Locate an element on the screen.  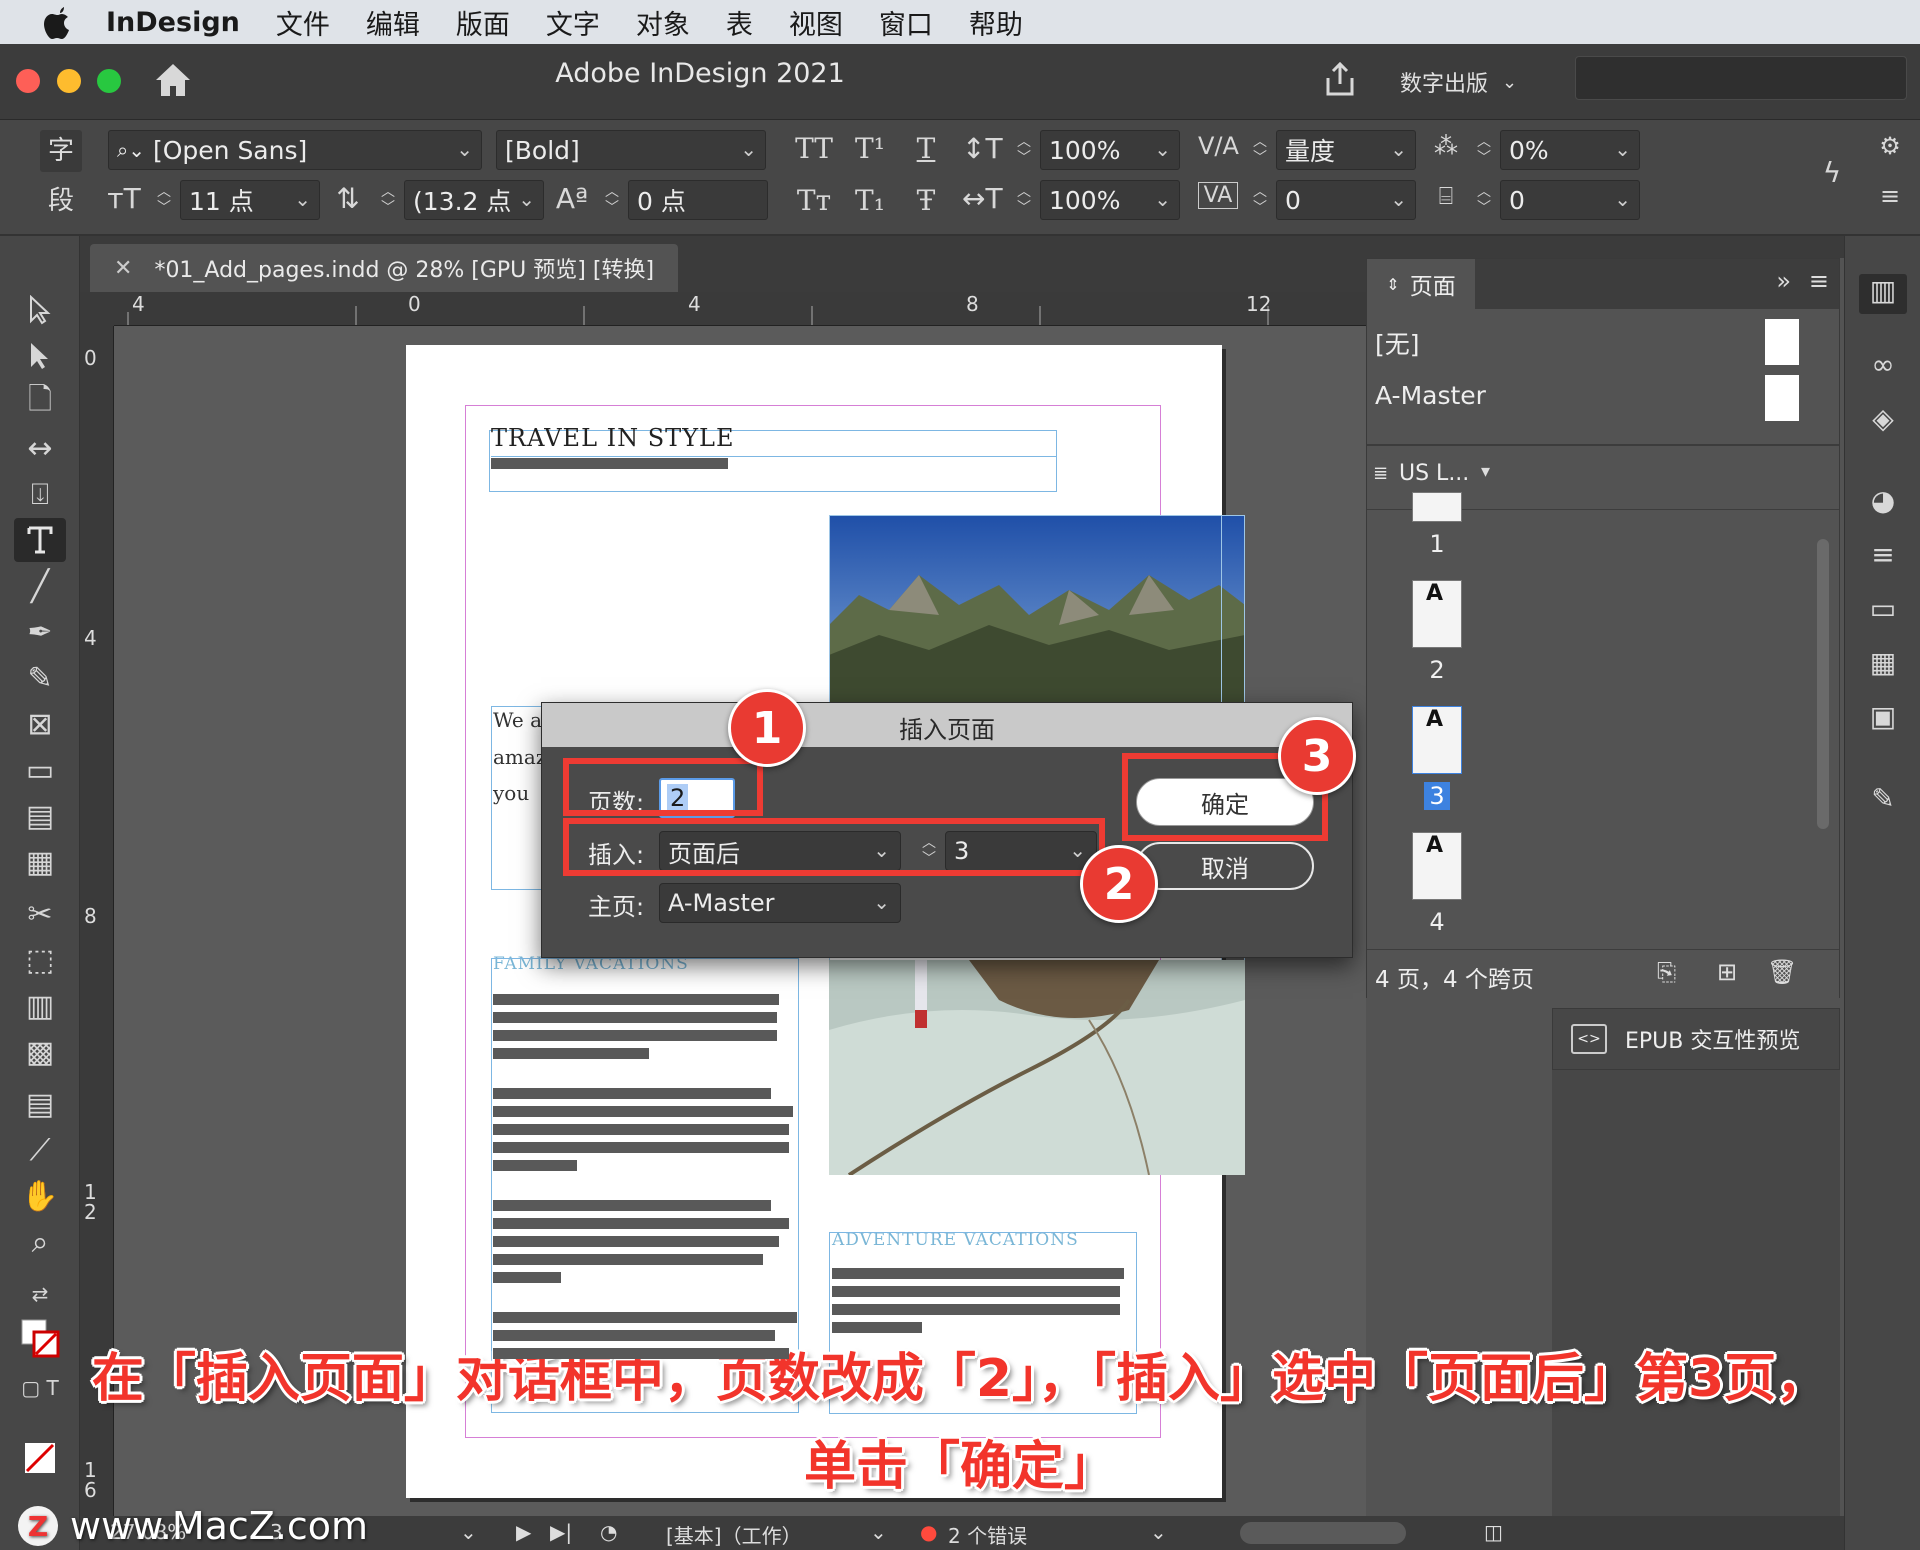
font-size-stepper: ︿ ﹀ is located at coordinates (164, 200).